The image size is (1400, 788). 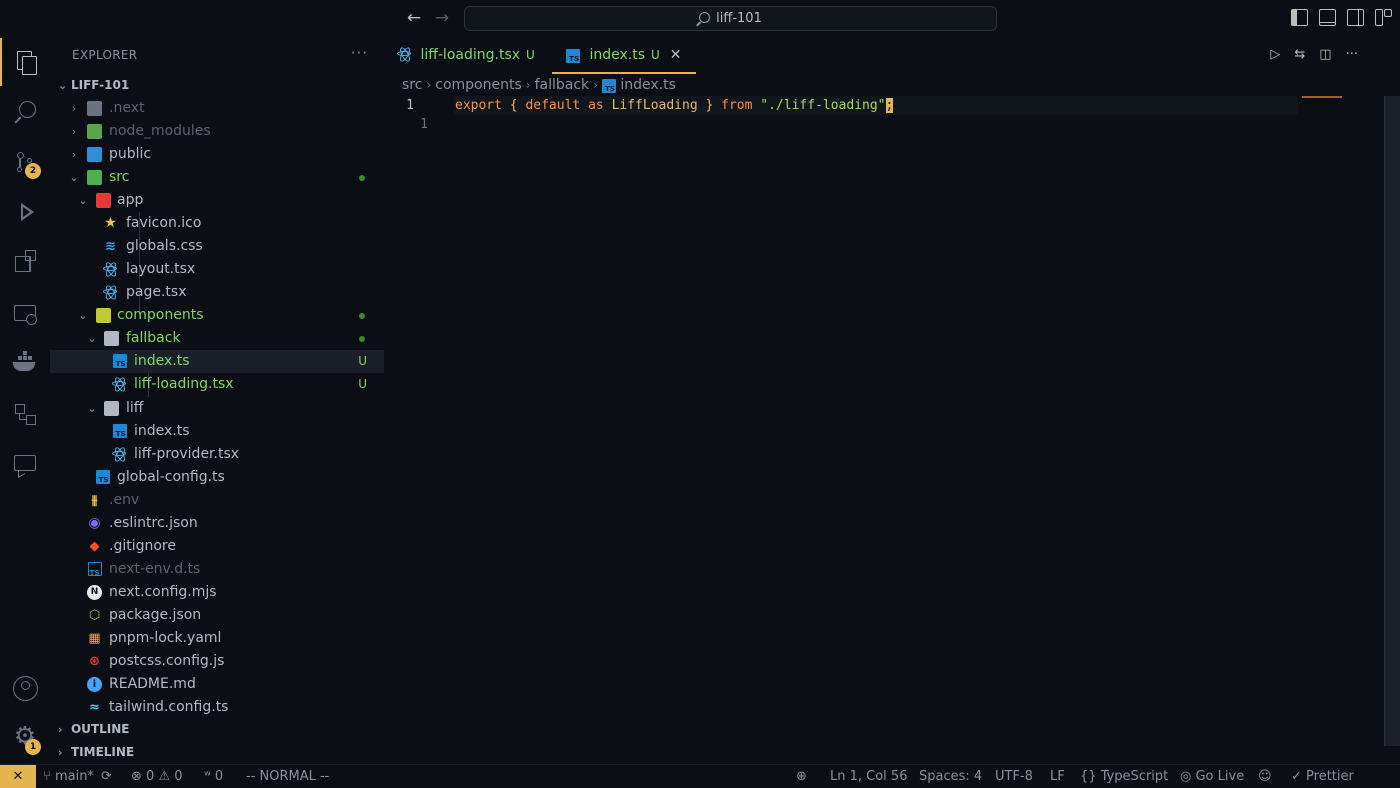 I want to click on explorer-activity, so click(x=25, y=62).